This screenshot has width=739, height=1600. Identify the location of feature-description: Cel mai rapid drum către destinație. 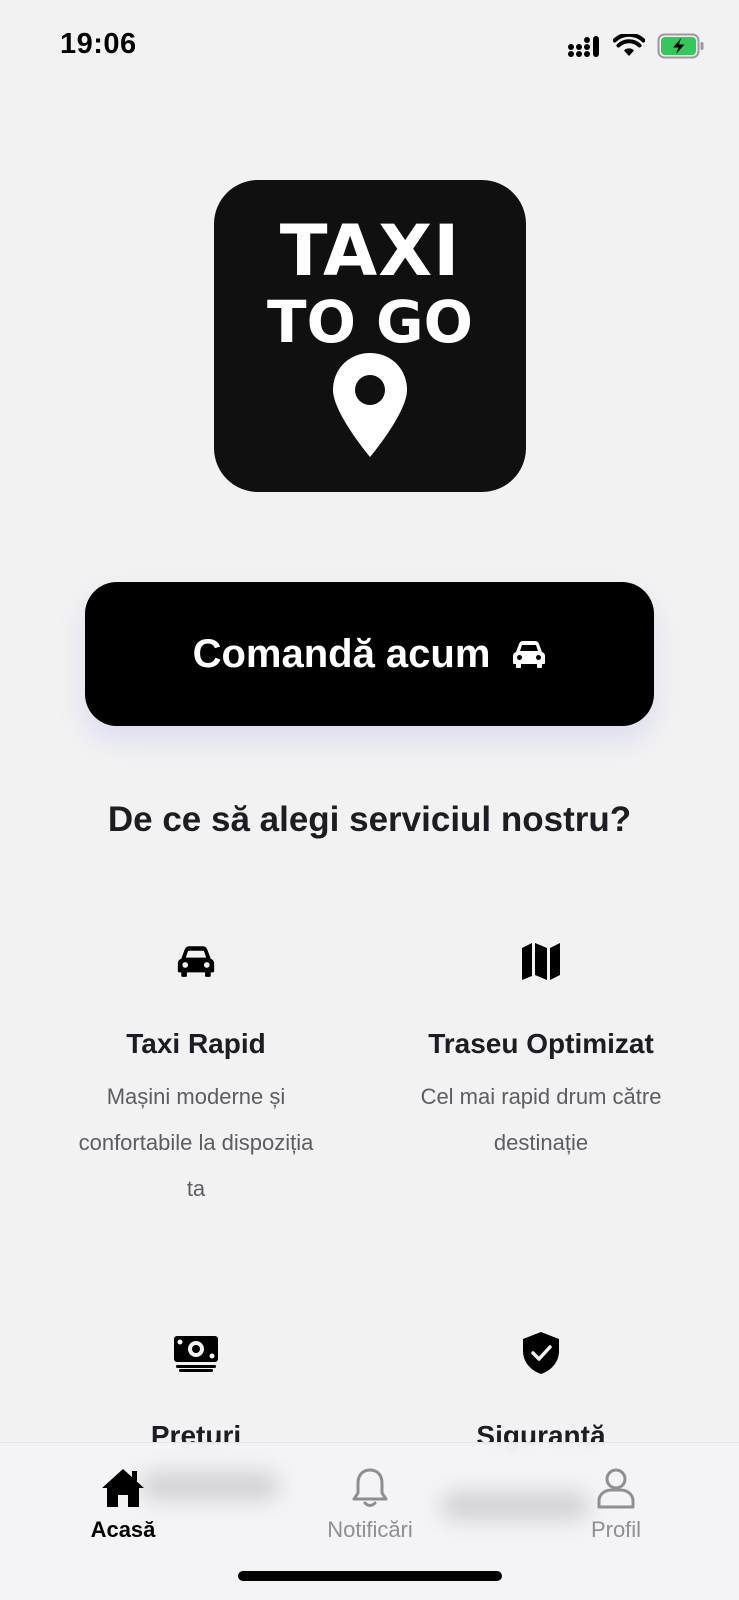
(541, 1119).